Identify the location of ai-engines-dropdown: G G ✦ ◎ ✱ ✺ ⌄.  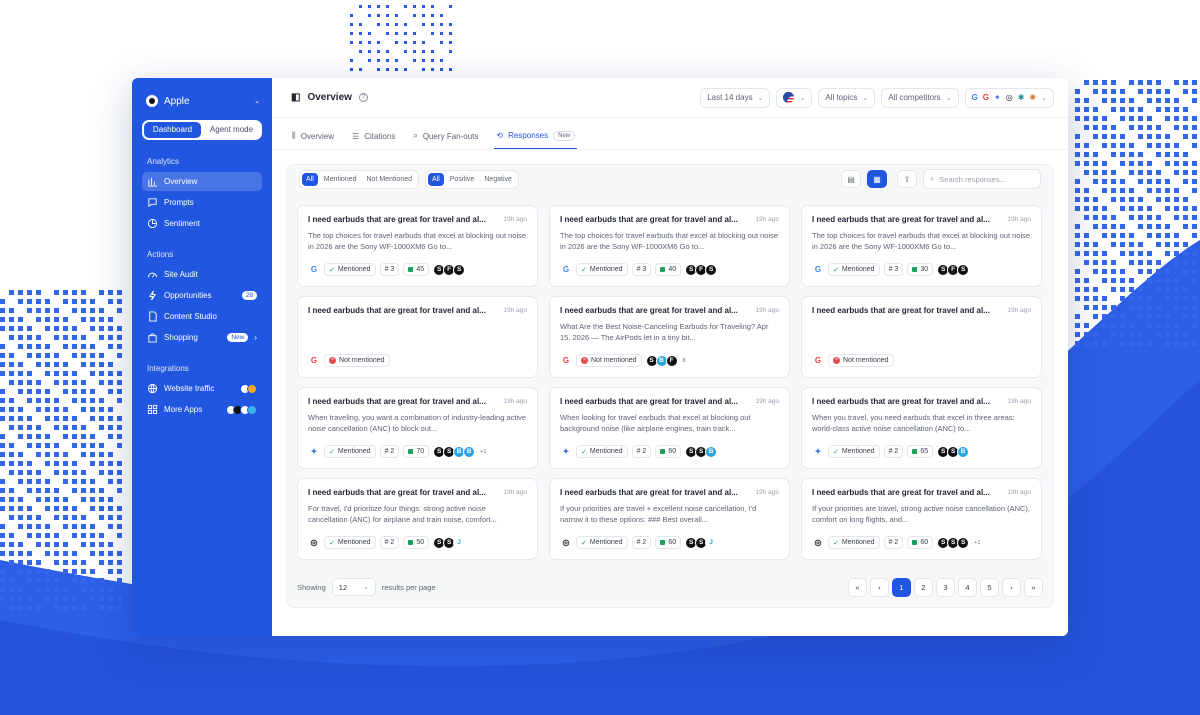
(1009, 97).